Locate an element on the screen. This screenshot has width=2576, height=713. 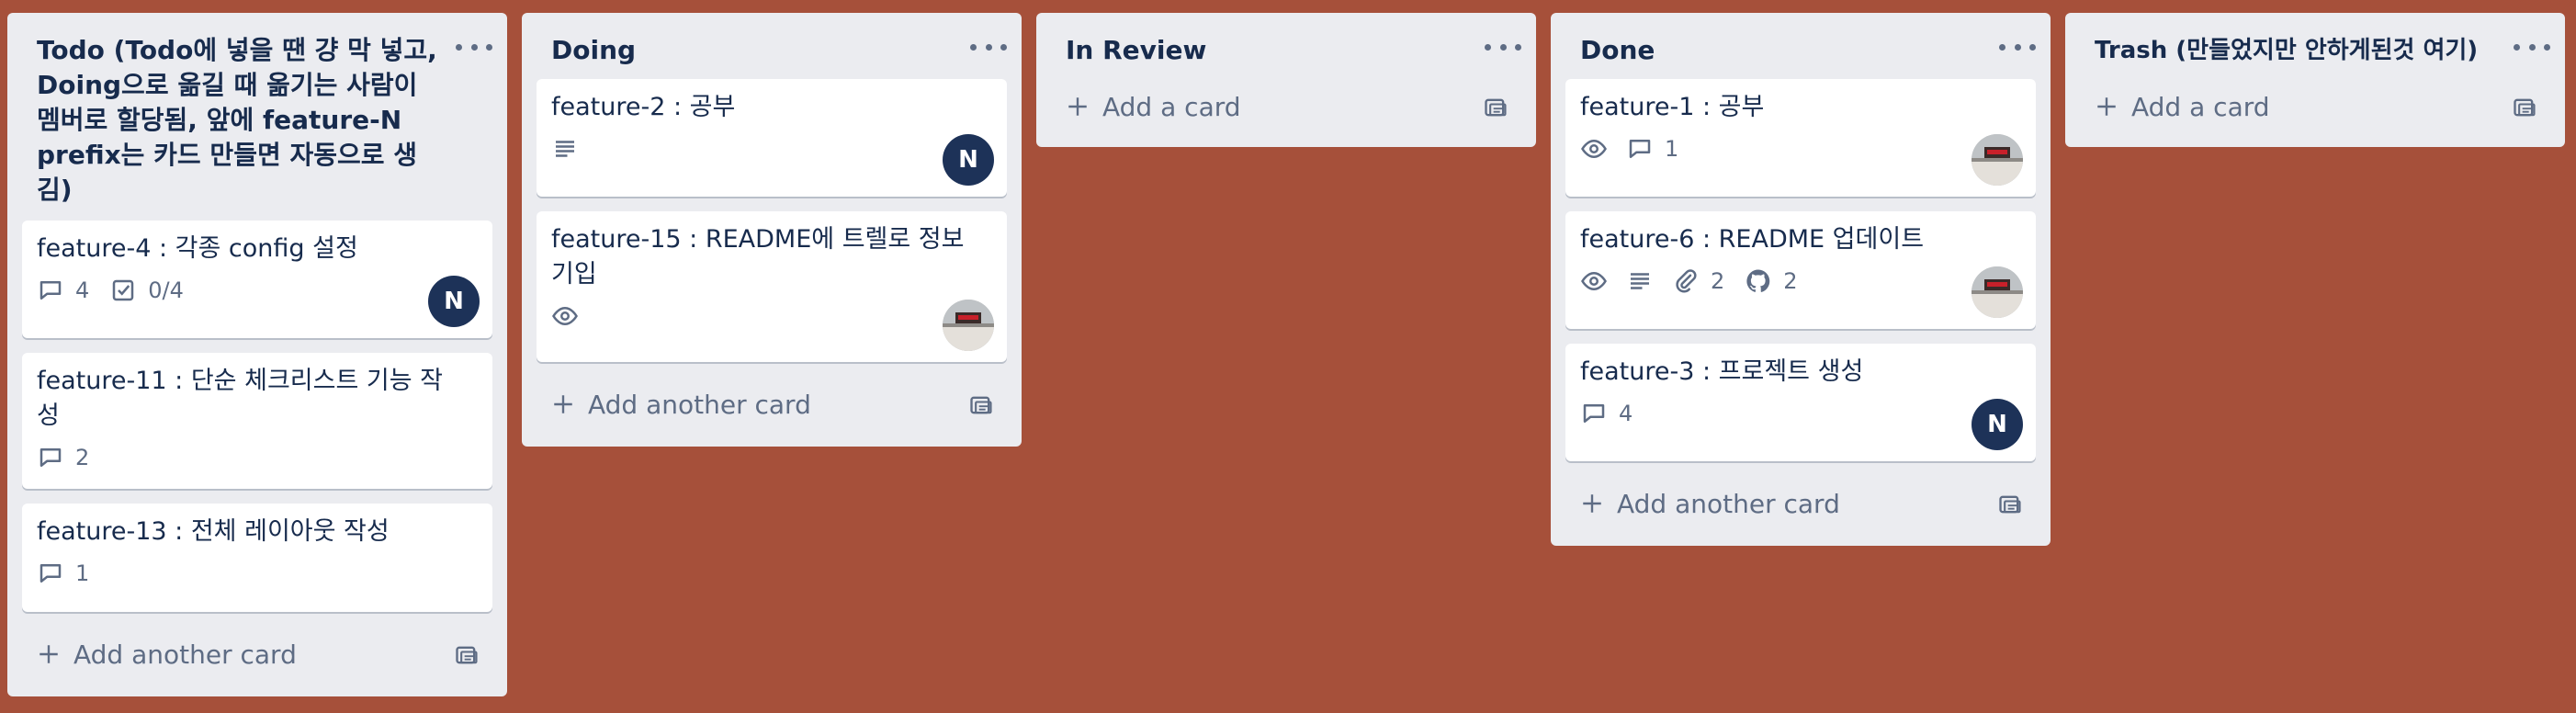
comments-count: 4 is located at coordinates (82, 290).